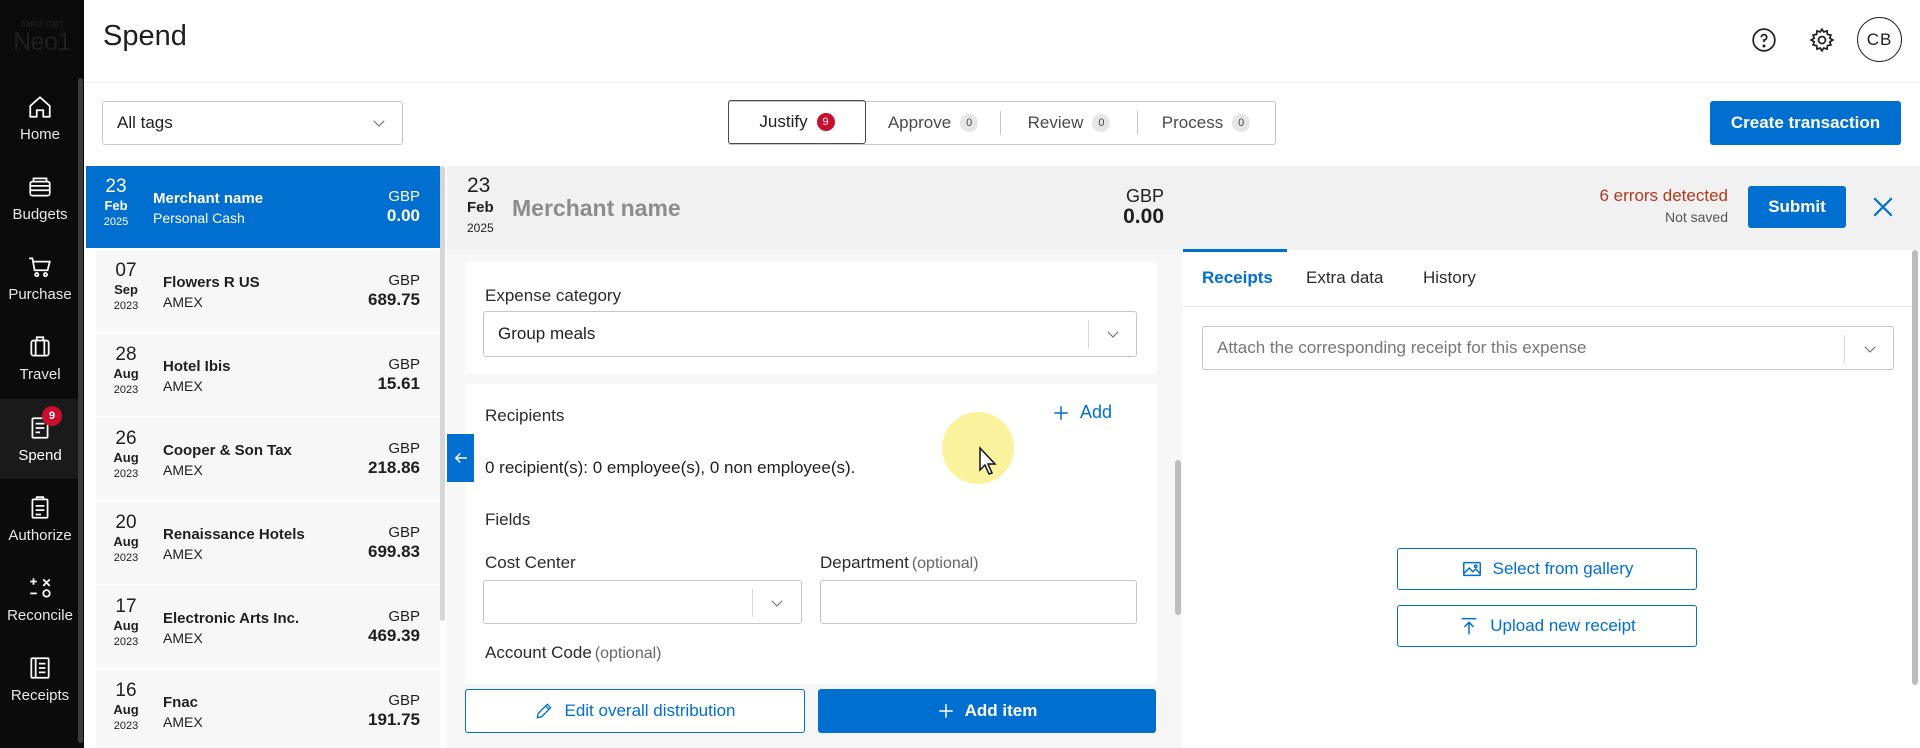 The width and height of the screenshot is (1920, 748). I want to click on sidebar-item-budgets: Budgets, so click(40, 198).